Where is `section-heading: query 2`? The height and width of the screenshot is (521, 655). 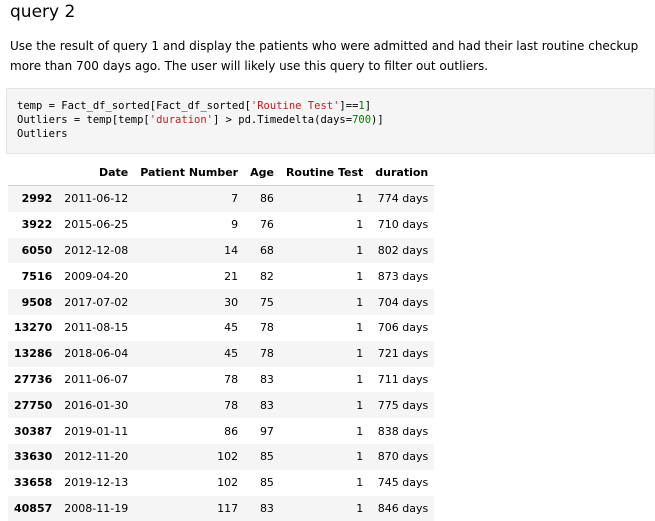
section-heading: query 2 is located at coordinates (43, 12).